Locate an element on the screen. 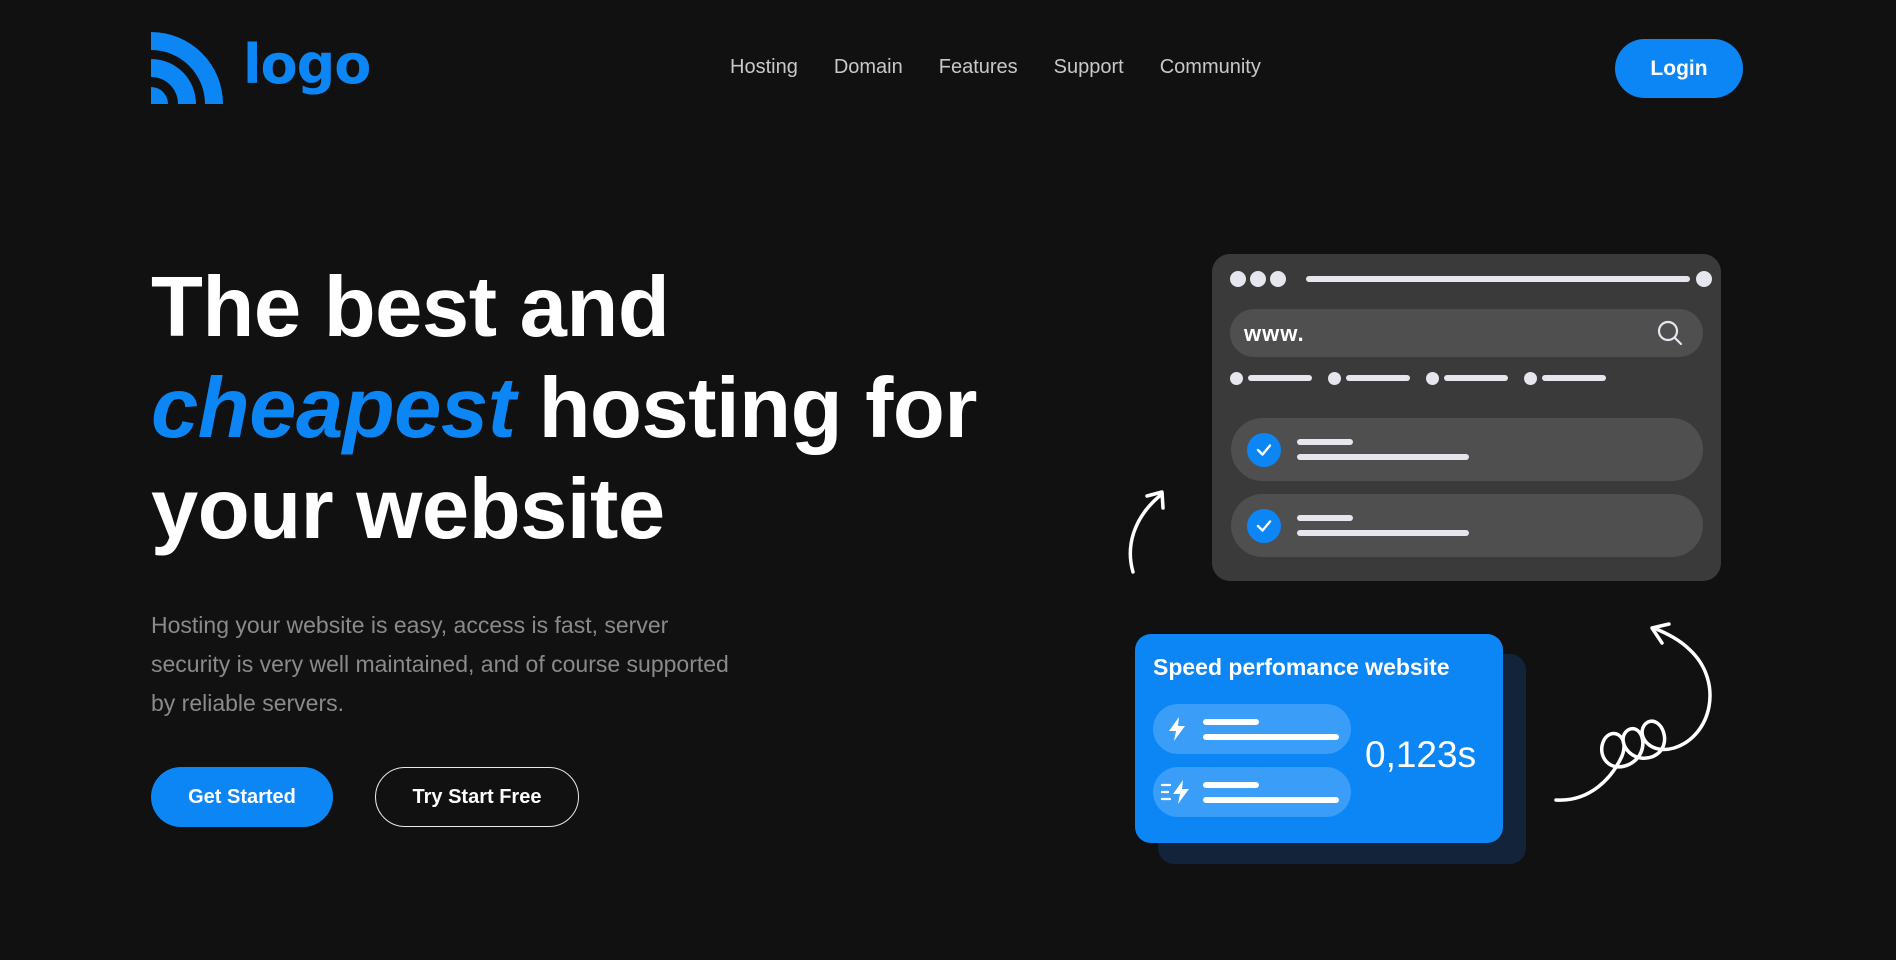 Image resolution: width=1896 pixels, height=960 pixels. login-button: Login is located at coordinates (1679, 68).